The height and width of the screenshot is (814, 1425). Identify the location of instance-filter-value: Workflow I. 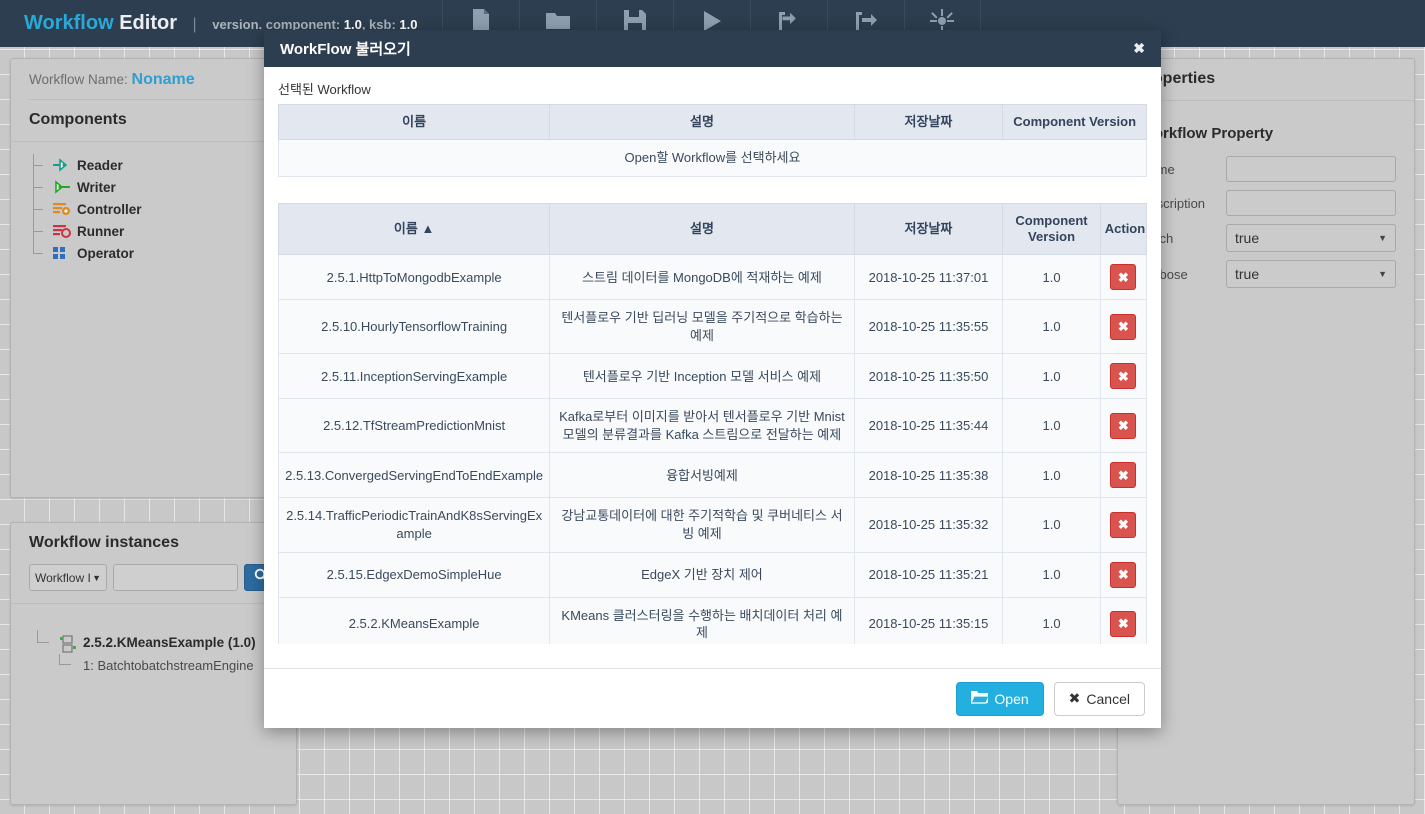
(63, 577).